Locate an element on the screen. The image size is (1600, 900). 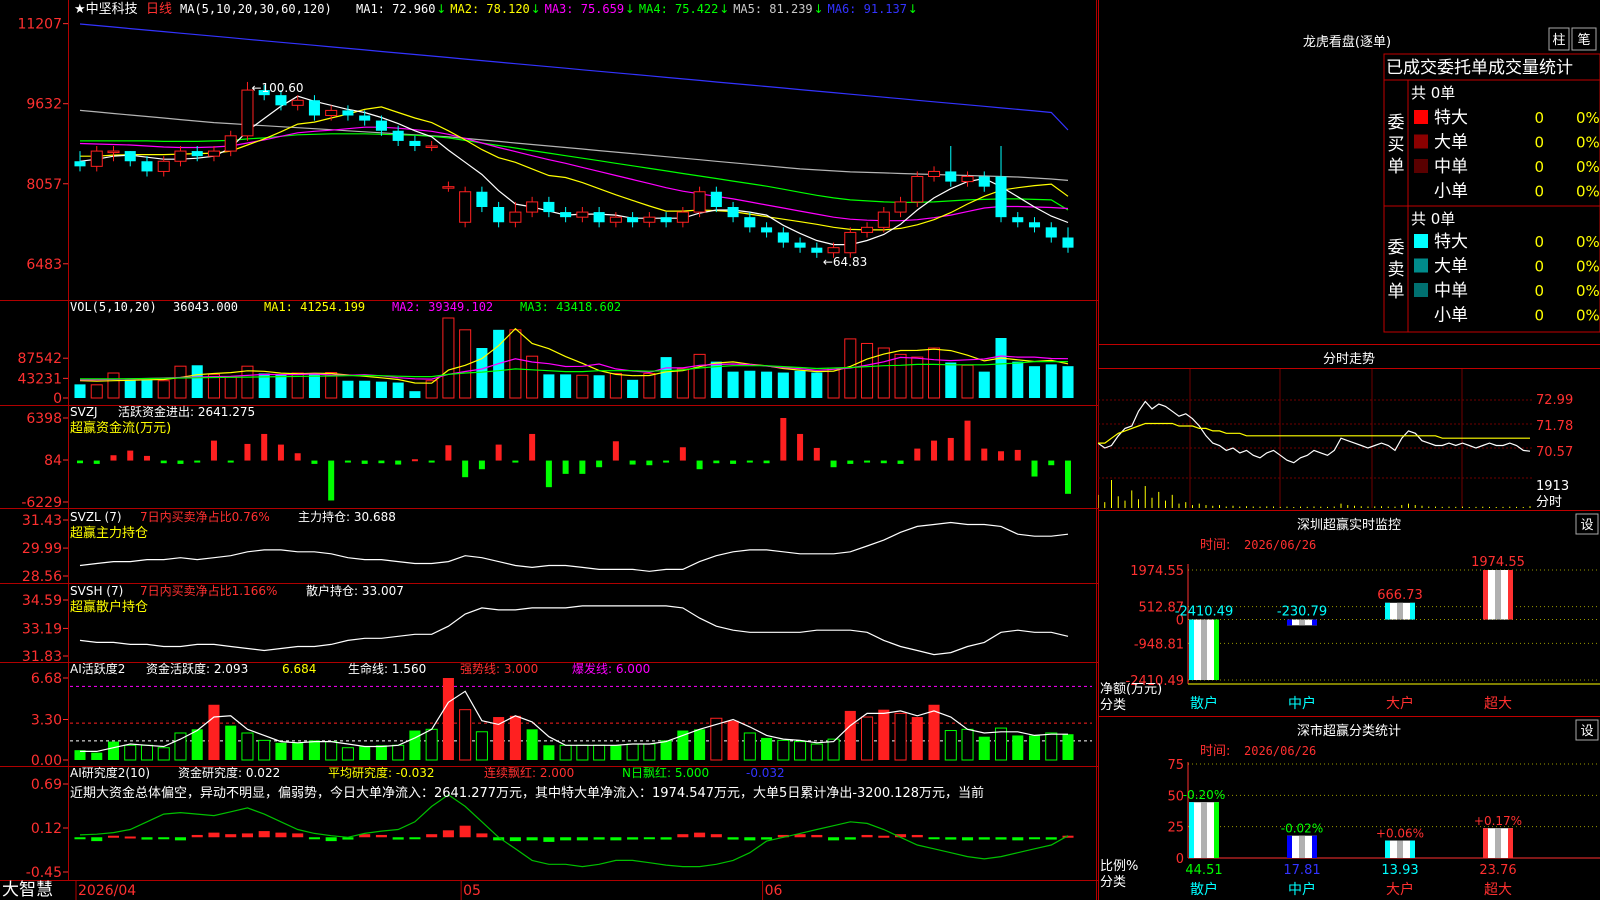
ai-activity-bars is located at coordinates (581, 719).